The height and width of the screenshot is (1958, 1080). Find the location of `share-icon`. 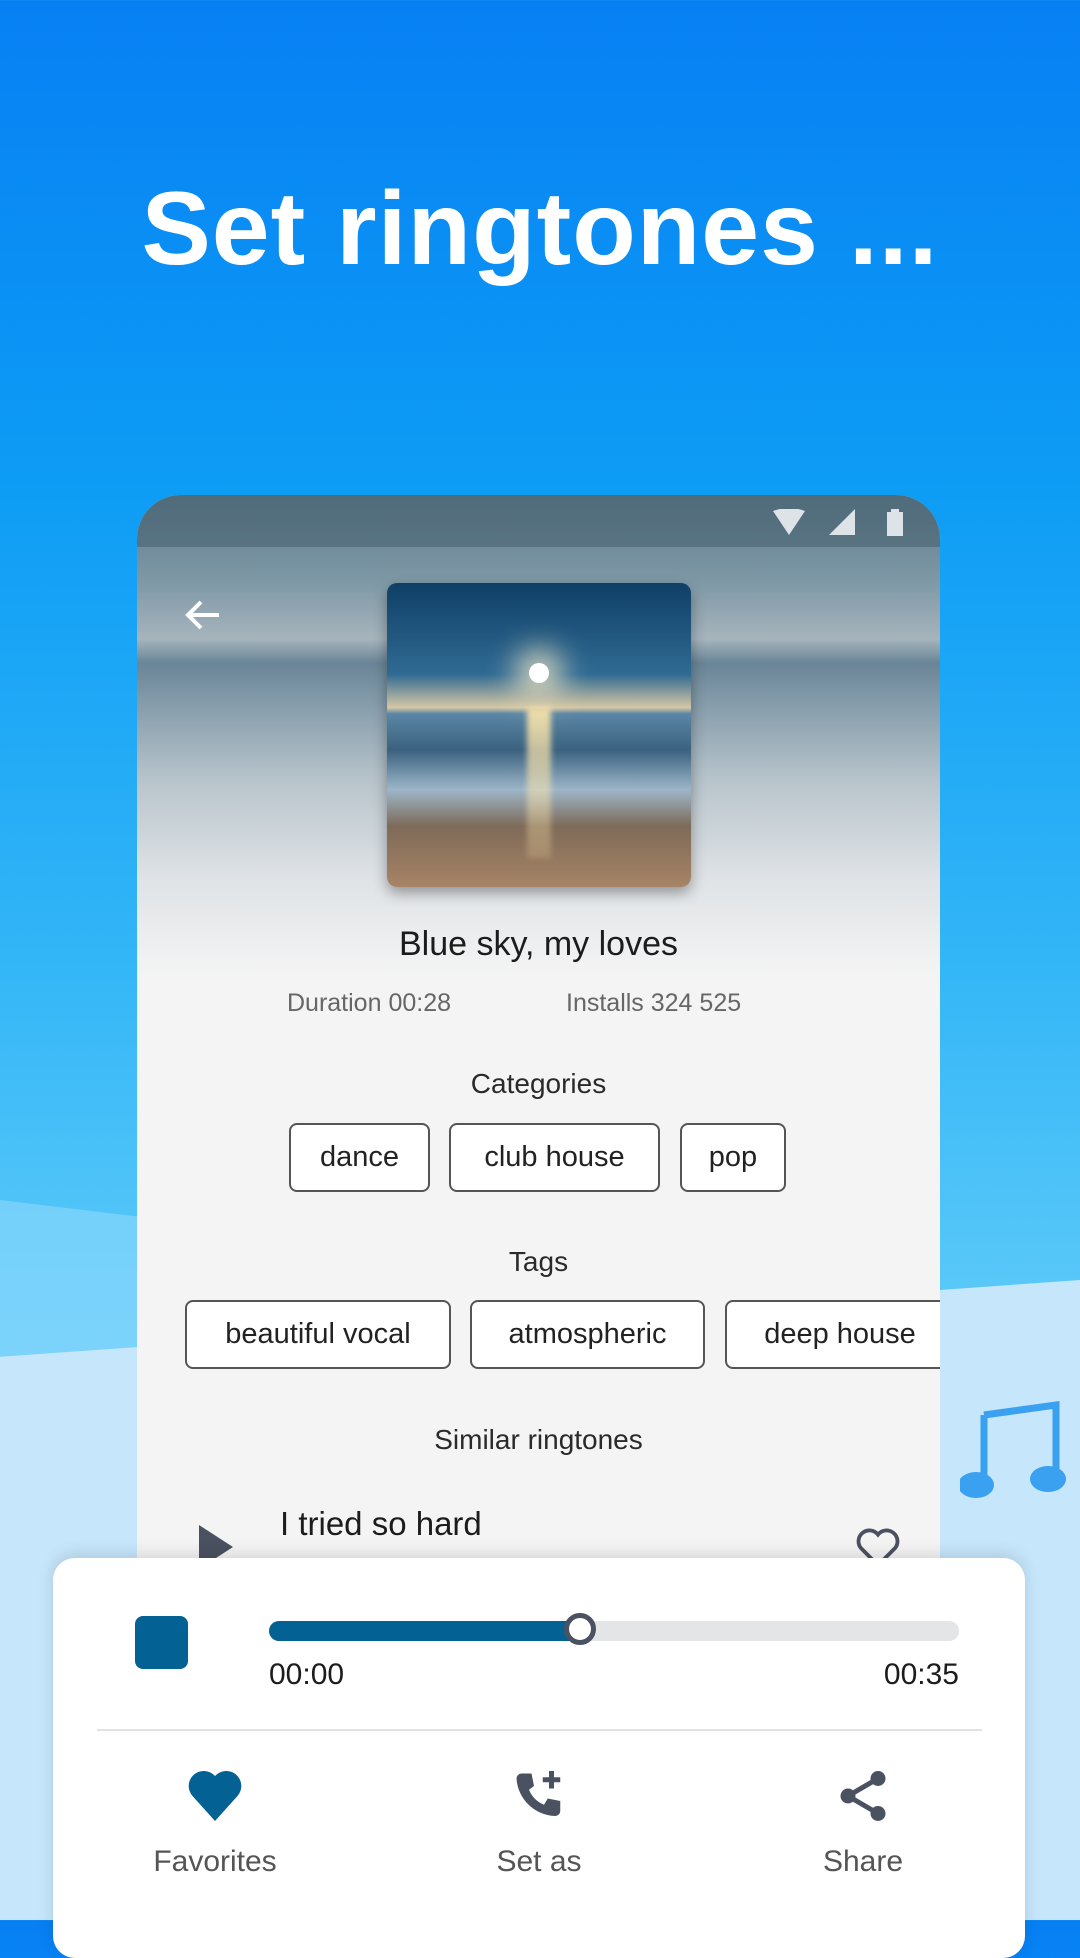

share-icon is located at coordinates (863, 1796).